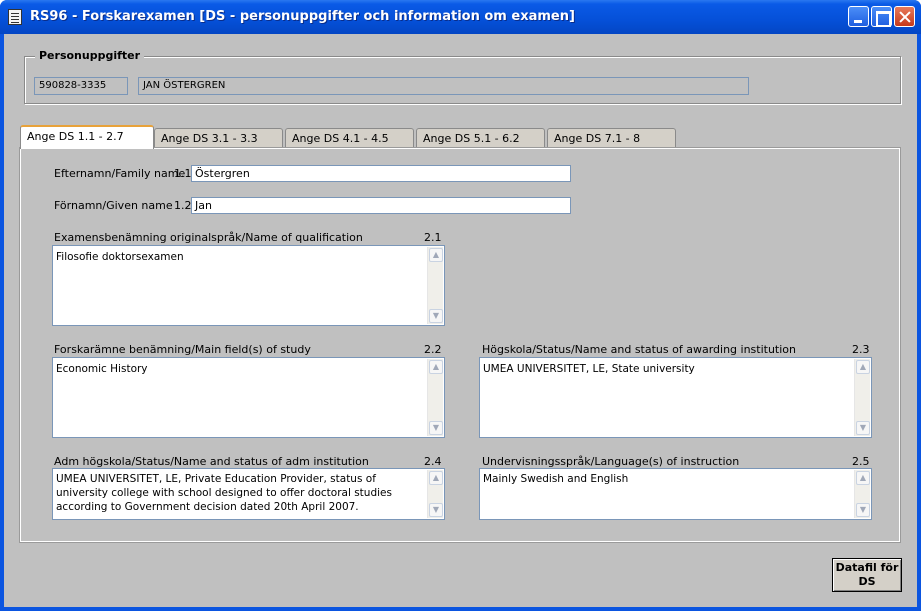  What do you see at coordinates (556, 479) in the screenshot?
I see `language-text: Mainly Swedish and English` at bounding box center [556, 479].